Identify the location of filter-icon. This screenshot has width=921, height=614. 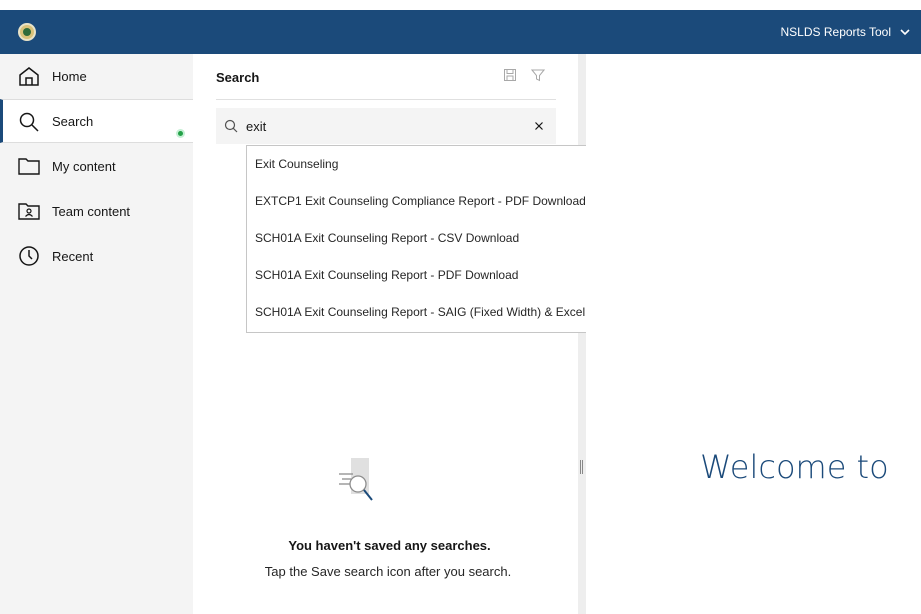
(538, 75).